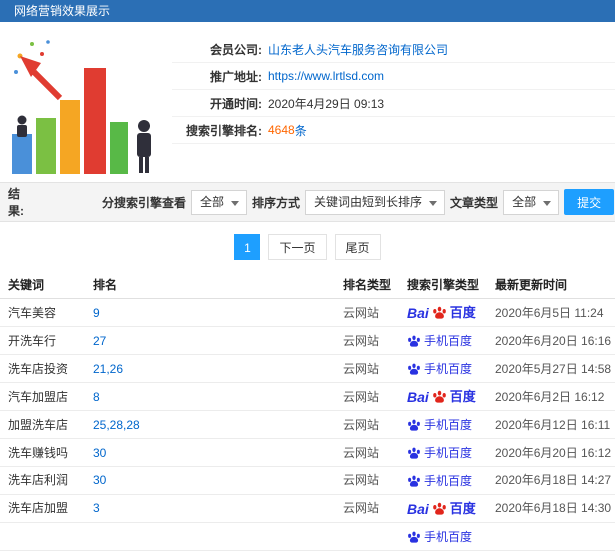 This screenshot has width=615, height=551. Describe the element at coordinates (96, 508) in the screenshot. I see `rank-value: 3` at that location.